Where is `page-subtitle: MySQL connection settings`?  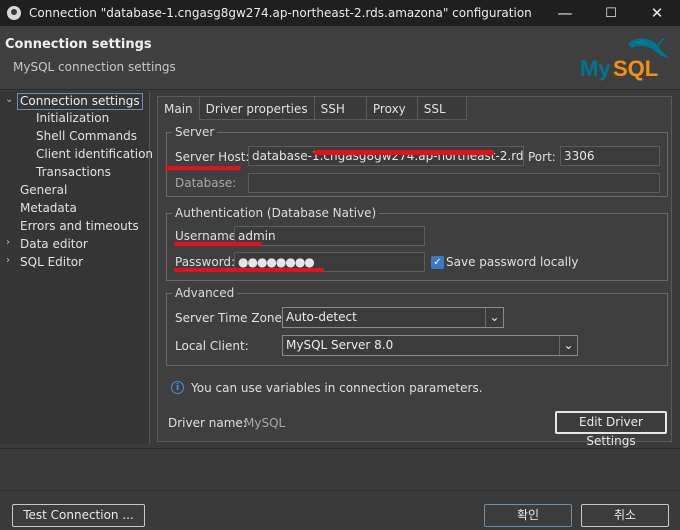 page-subtitle: MySQL connection settings is located at coordinates (94, 67).